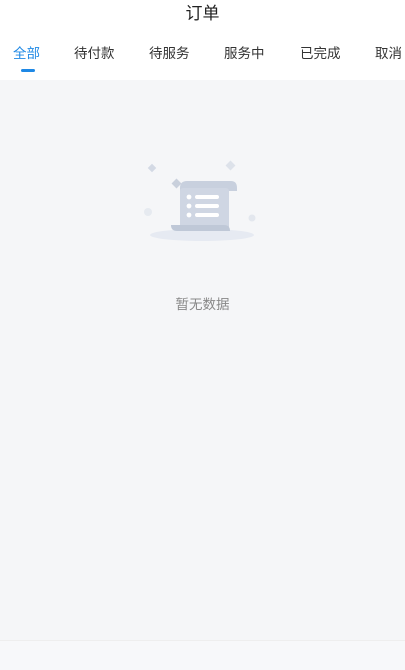 The image size is (405, 670). I want to click on document-list-icon, so click(200, 200).